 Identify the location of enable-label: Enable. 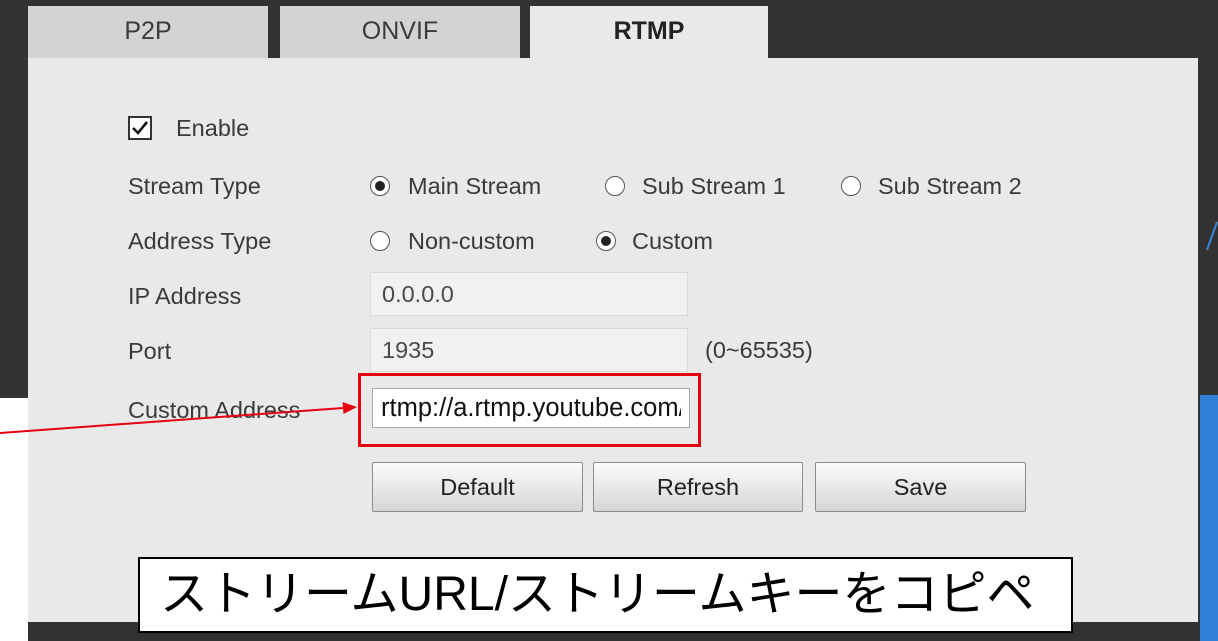
(213, 128).